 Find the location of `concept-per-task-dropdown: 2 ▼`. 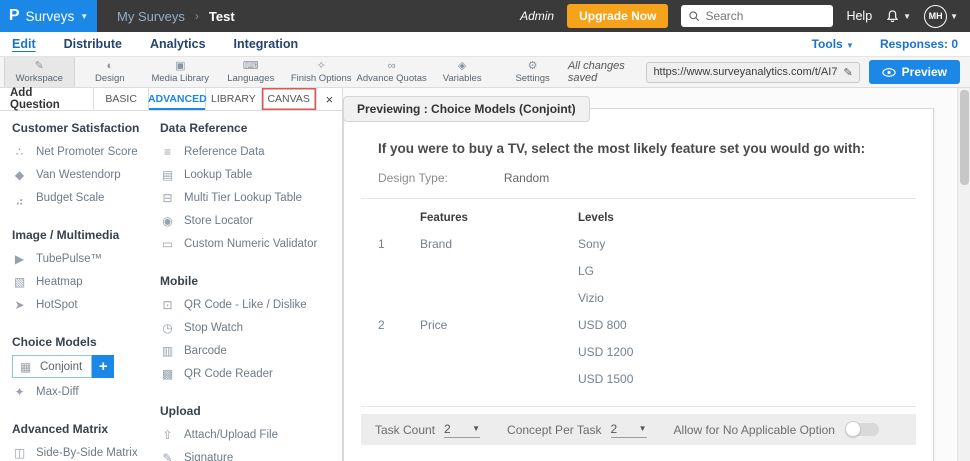

concept-per-task-dropdown: 2 ▼ is located at coordinates (628, 430).